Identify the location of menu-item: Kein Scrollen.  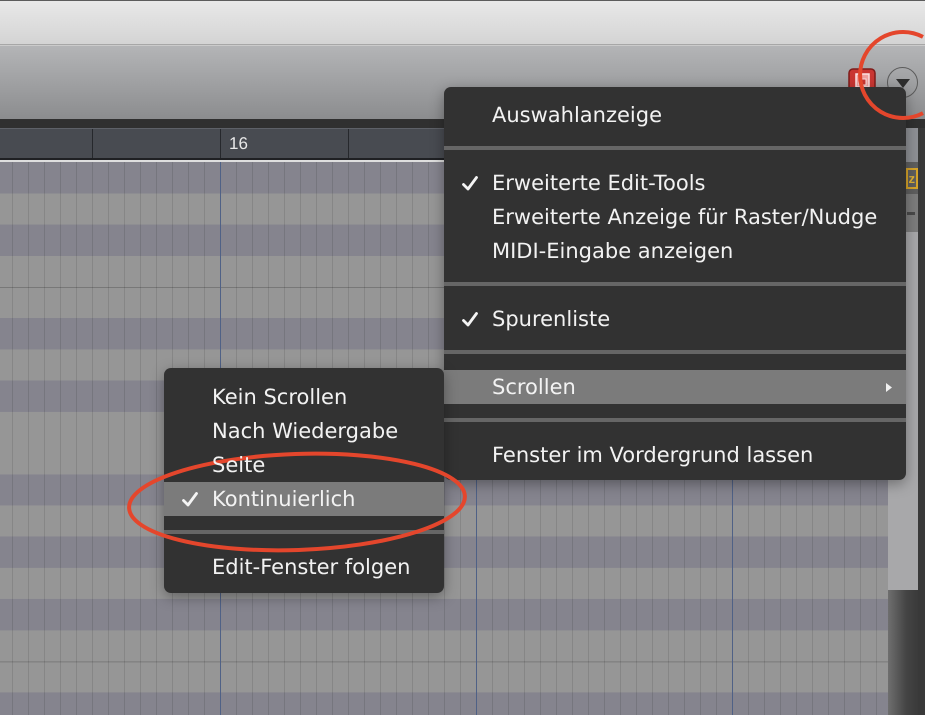
(304, 397).